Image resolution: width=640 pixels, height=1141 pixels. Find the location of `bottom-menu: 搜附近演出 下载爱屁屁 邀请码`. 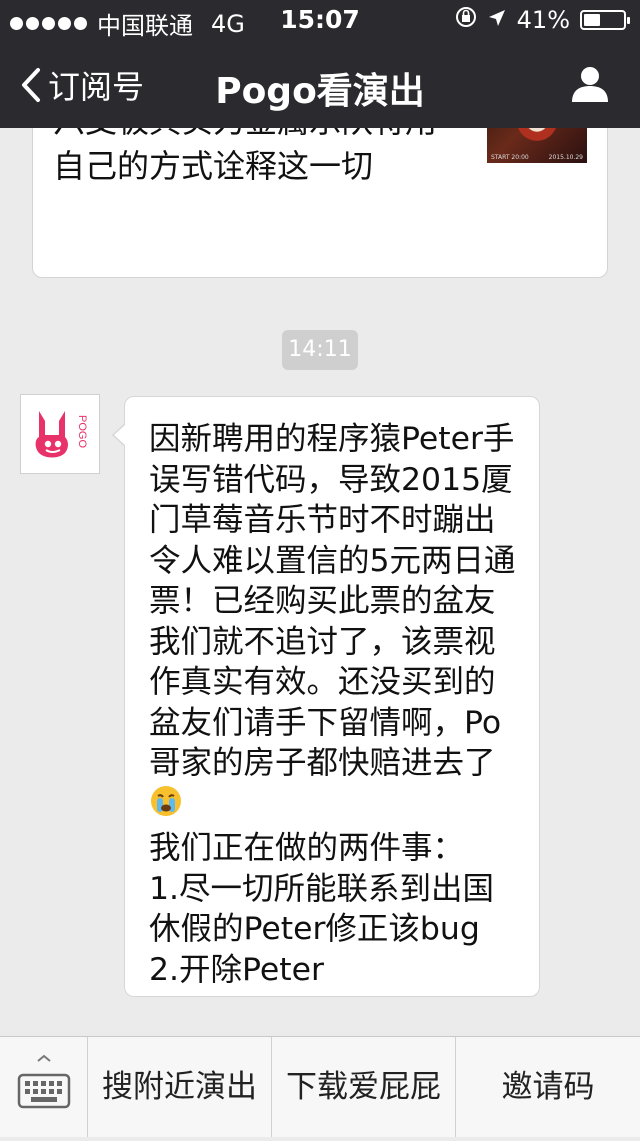

bottom-menu: 搜附近演出 下载爱屁屁 邀请码 is located at coordinates (320, 1086).